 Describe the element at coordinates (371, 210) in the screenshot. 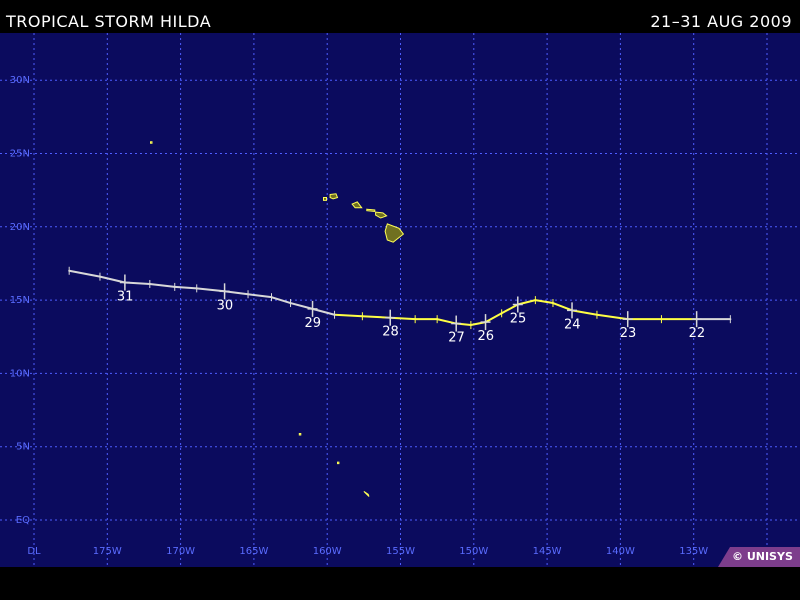

I see `island-molokai` at that location.